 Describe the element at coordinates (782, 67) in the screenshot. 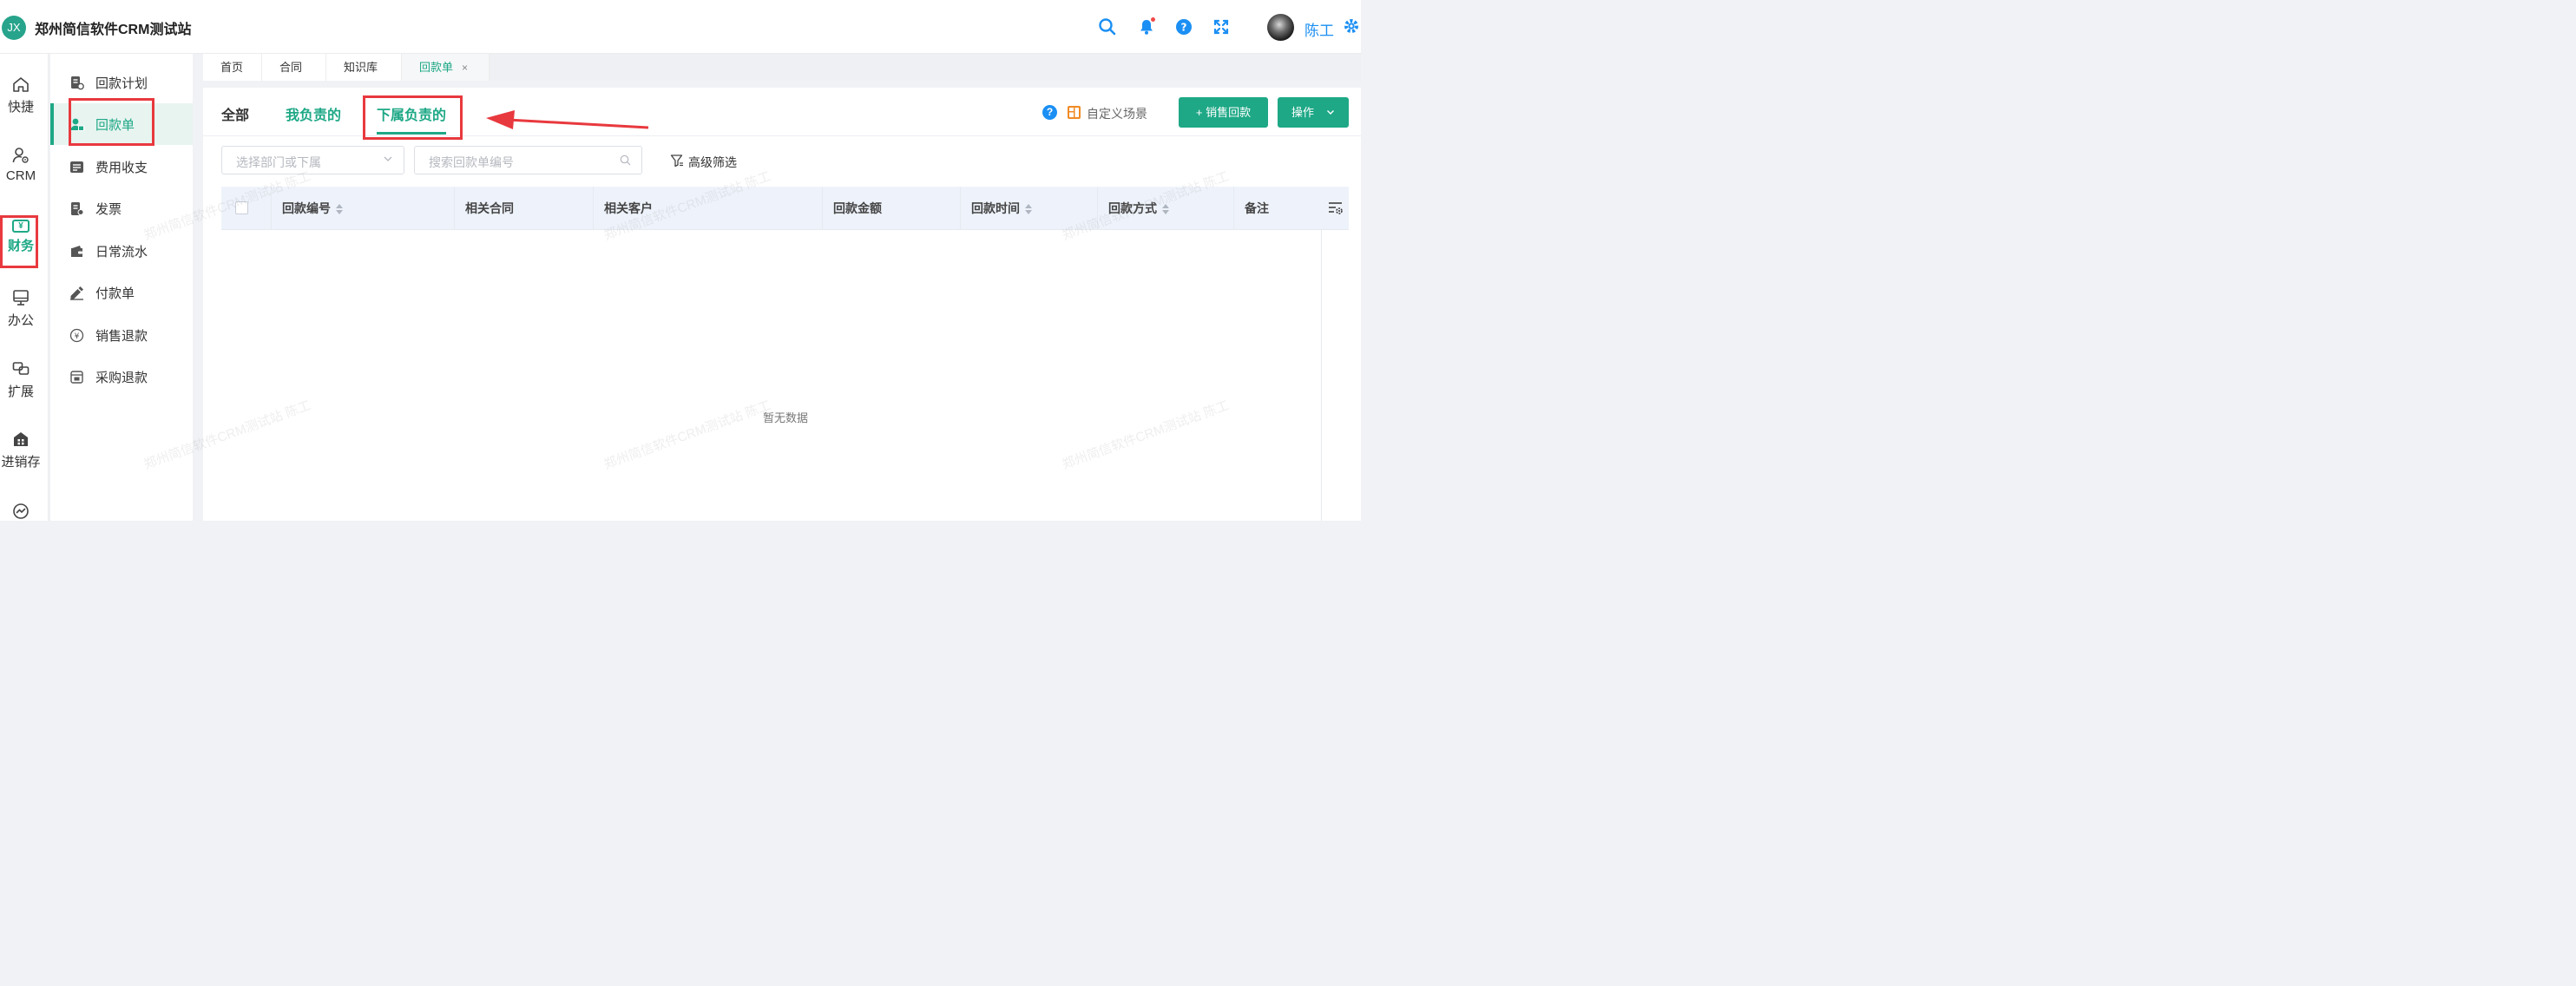

I see `page-tabs: 首页 合同 知识库 回款单 ×` at that location.